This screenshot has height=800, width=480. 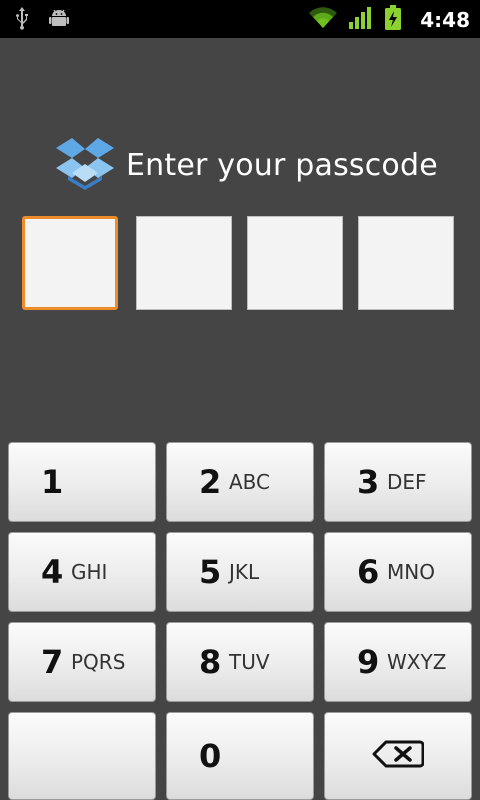 I want to click on key-7: 7 PQRS, so click(x=82, y=662).